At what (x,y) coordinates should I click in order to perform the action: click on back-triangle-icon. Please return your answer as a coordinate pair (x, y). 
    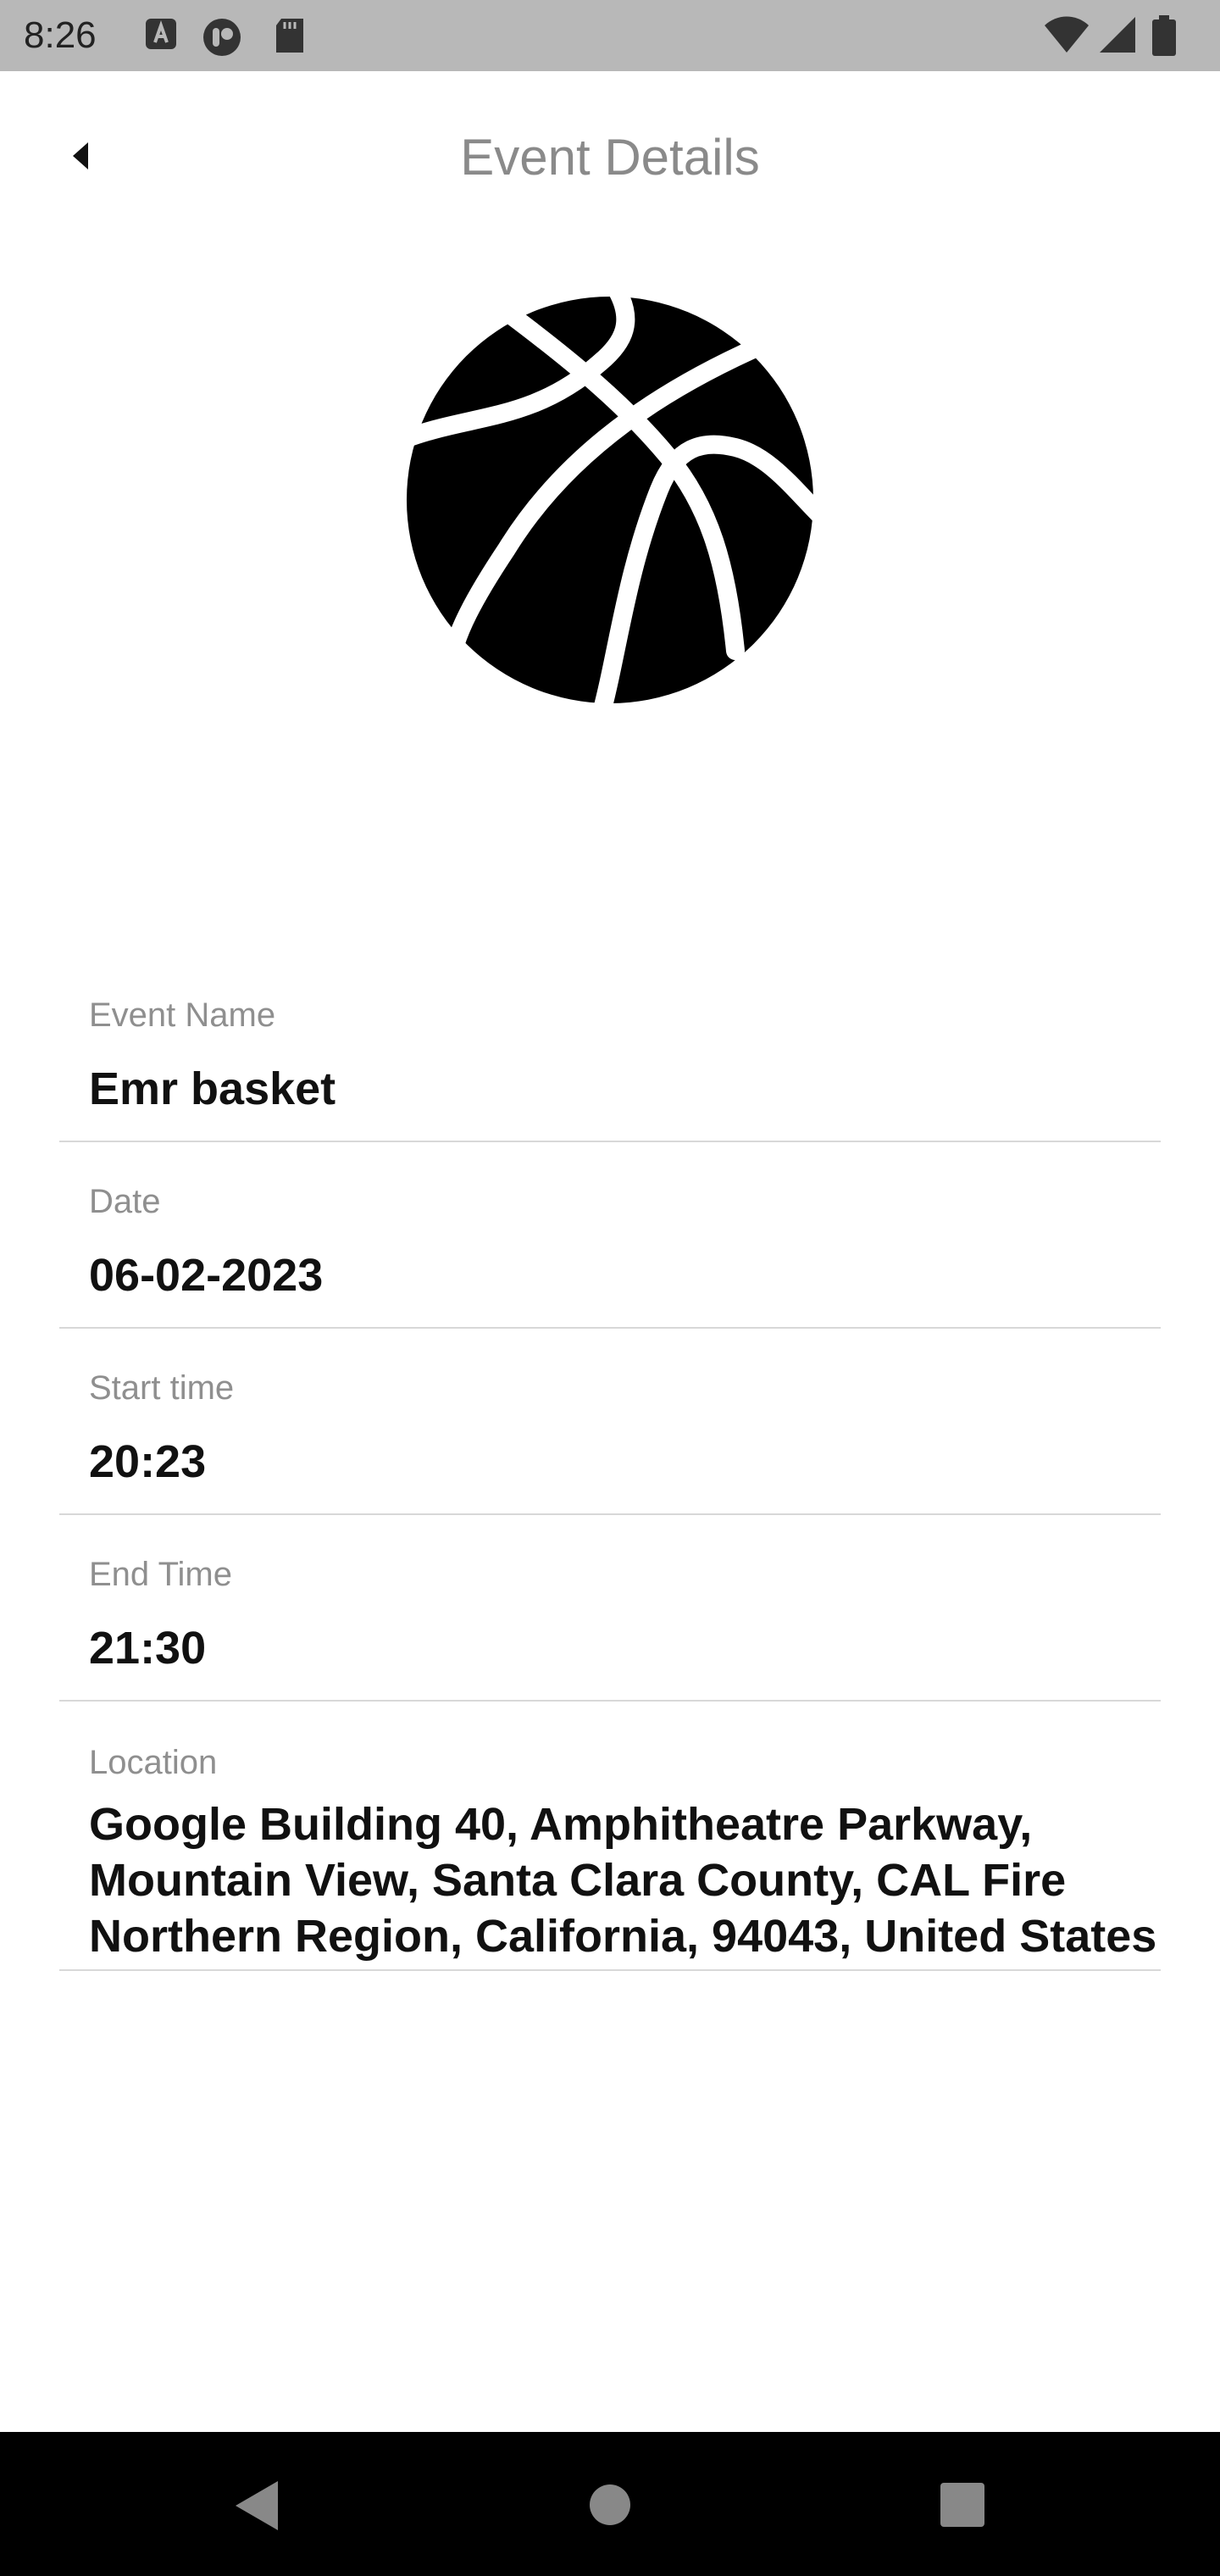
    Looking at the image, I should click on (257, 2507).